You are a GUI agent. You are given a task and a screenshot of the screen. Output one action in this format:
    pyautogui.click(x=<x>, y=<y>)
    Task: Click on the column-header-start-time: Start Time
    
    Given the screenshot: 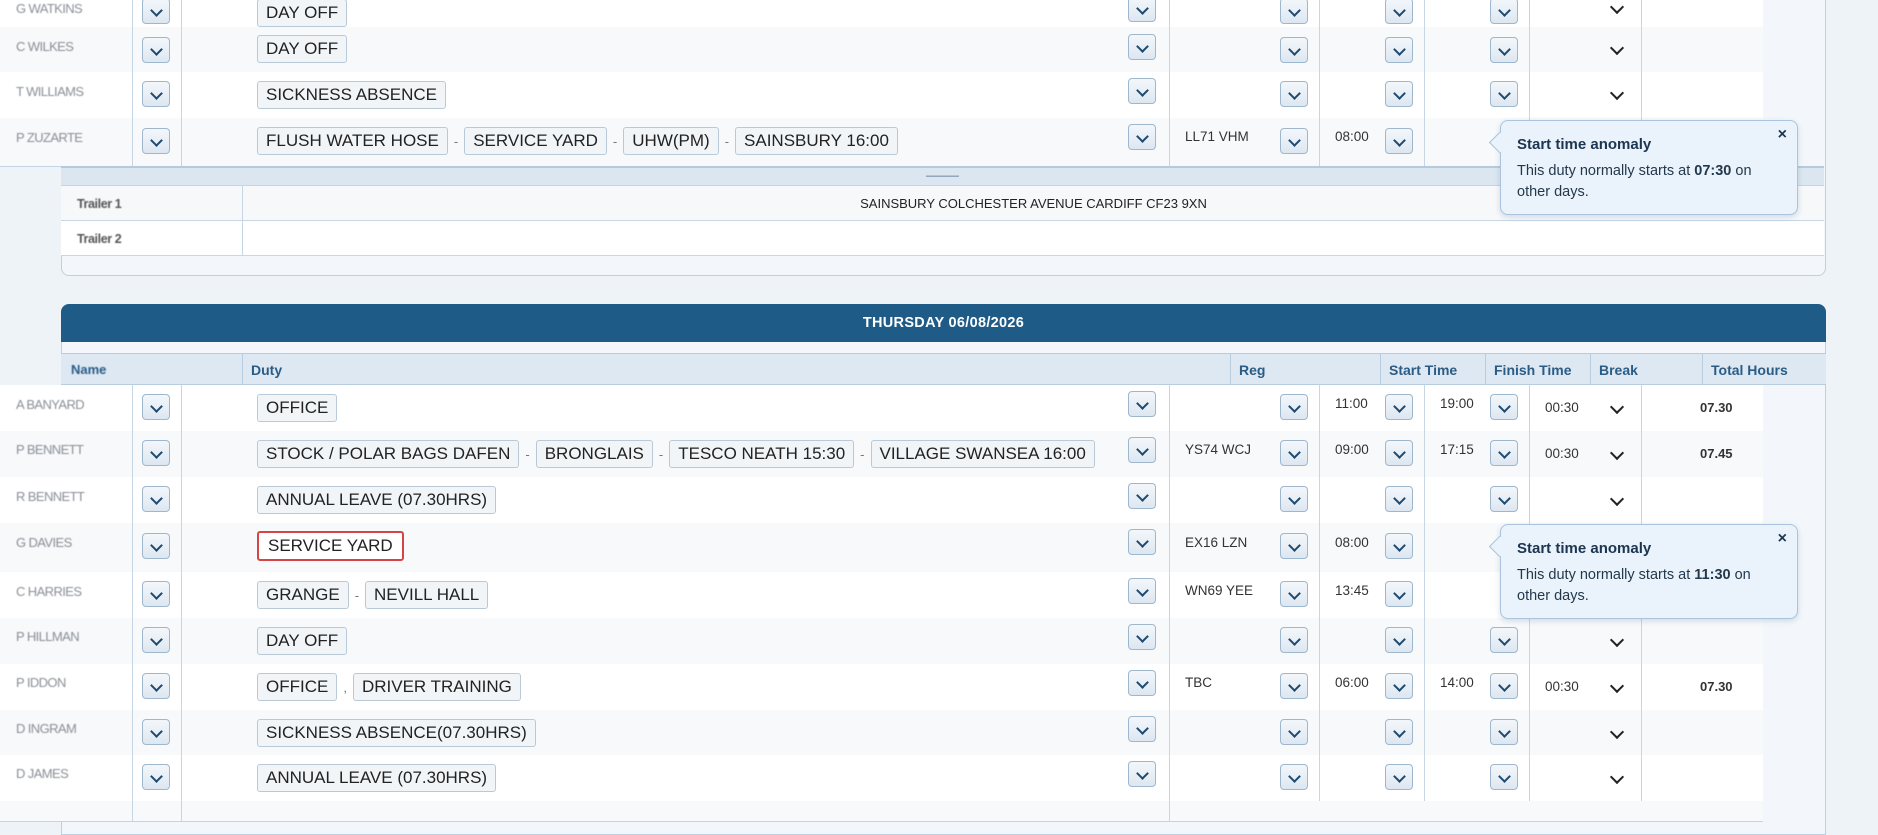 What is the action you would take?
    pyautogui.click(x=1423, y=370)
    